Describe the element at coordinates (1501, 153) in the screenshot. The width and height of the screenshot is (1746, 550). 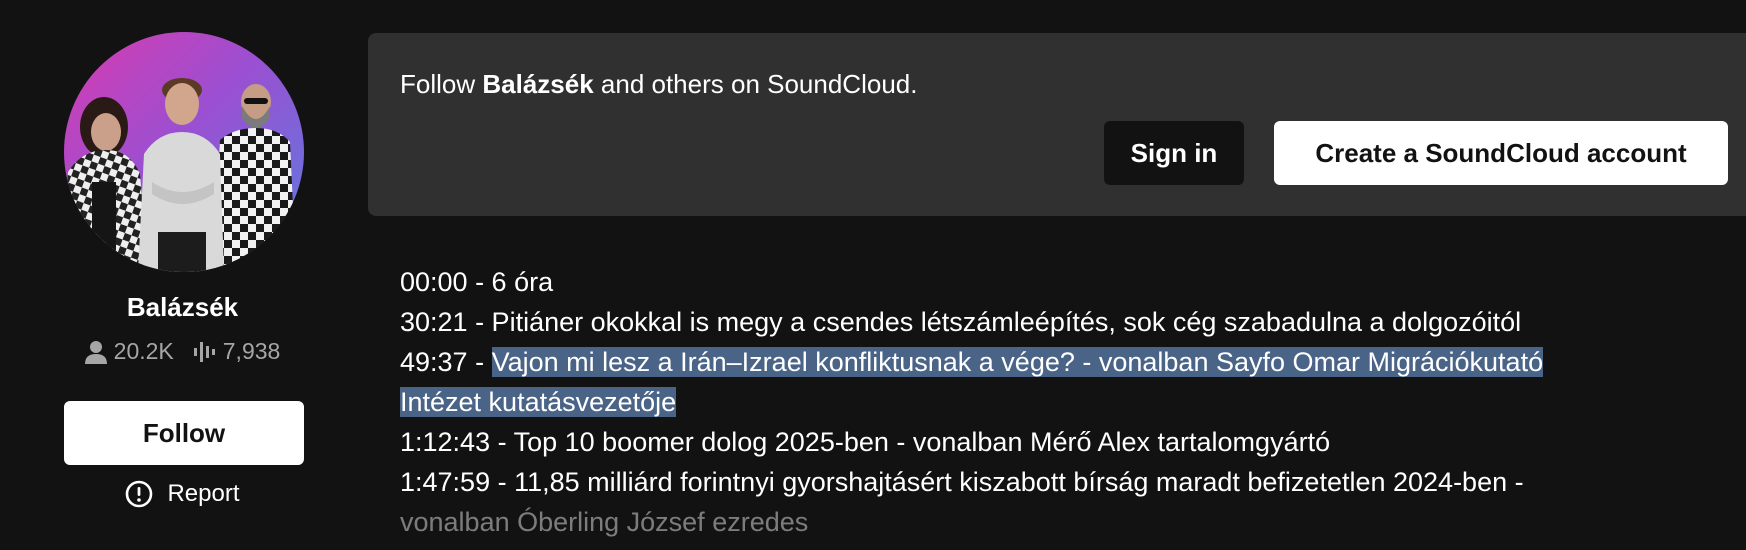
I see `create-account-button: Create a SoundCloud account` at that location.